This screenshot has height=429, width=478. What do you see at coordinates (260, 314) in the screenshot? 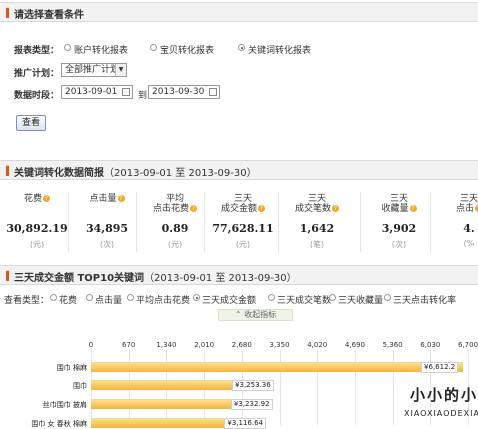
I see `collapse-metrics-label: 收起指标` at bounding box center [260, 314].